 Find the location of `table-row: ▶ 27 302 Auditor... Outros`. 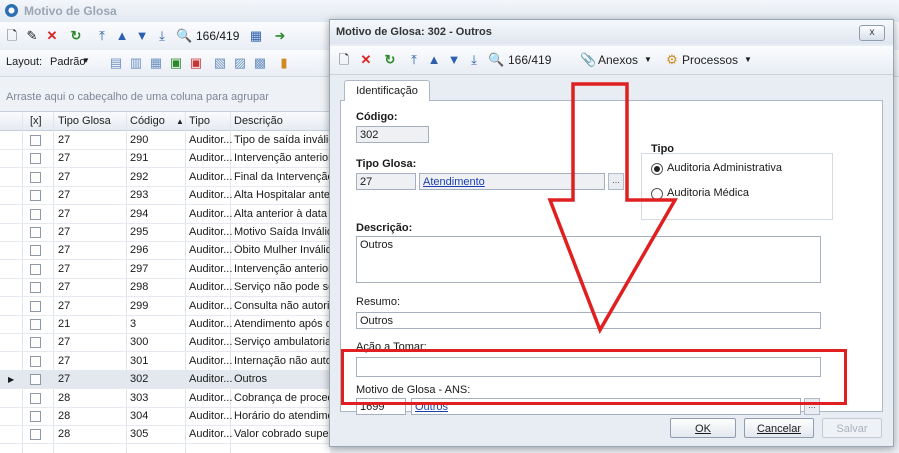

table-row: ▶ 27 302 Auditor... Outros is located at coordinates (165, 380).